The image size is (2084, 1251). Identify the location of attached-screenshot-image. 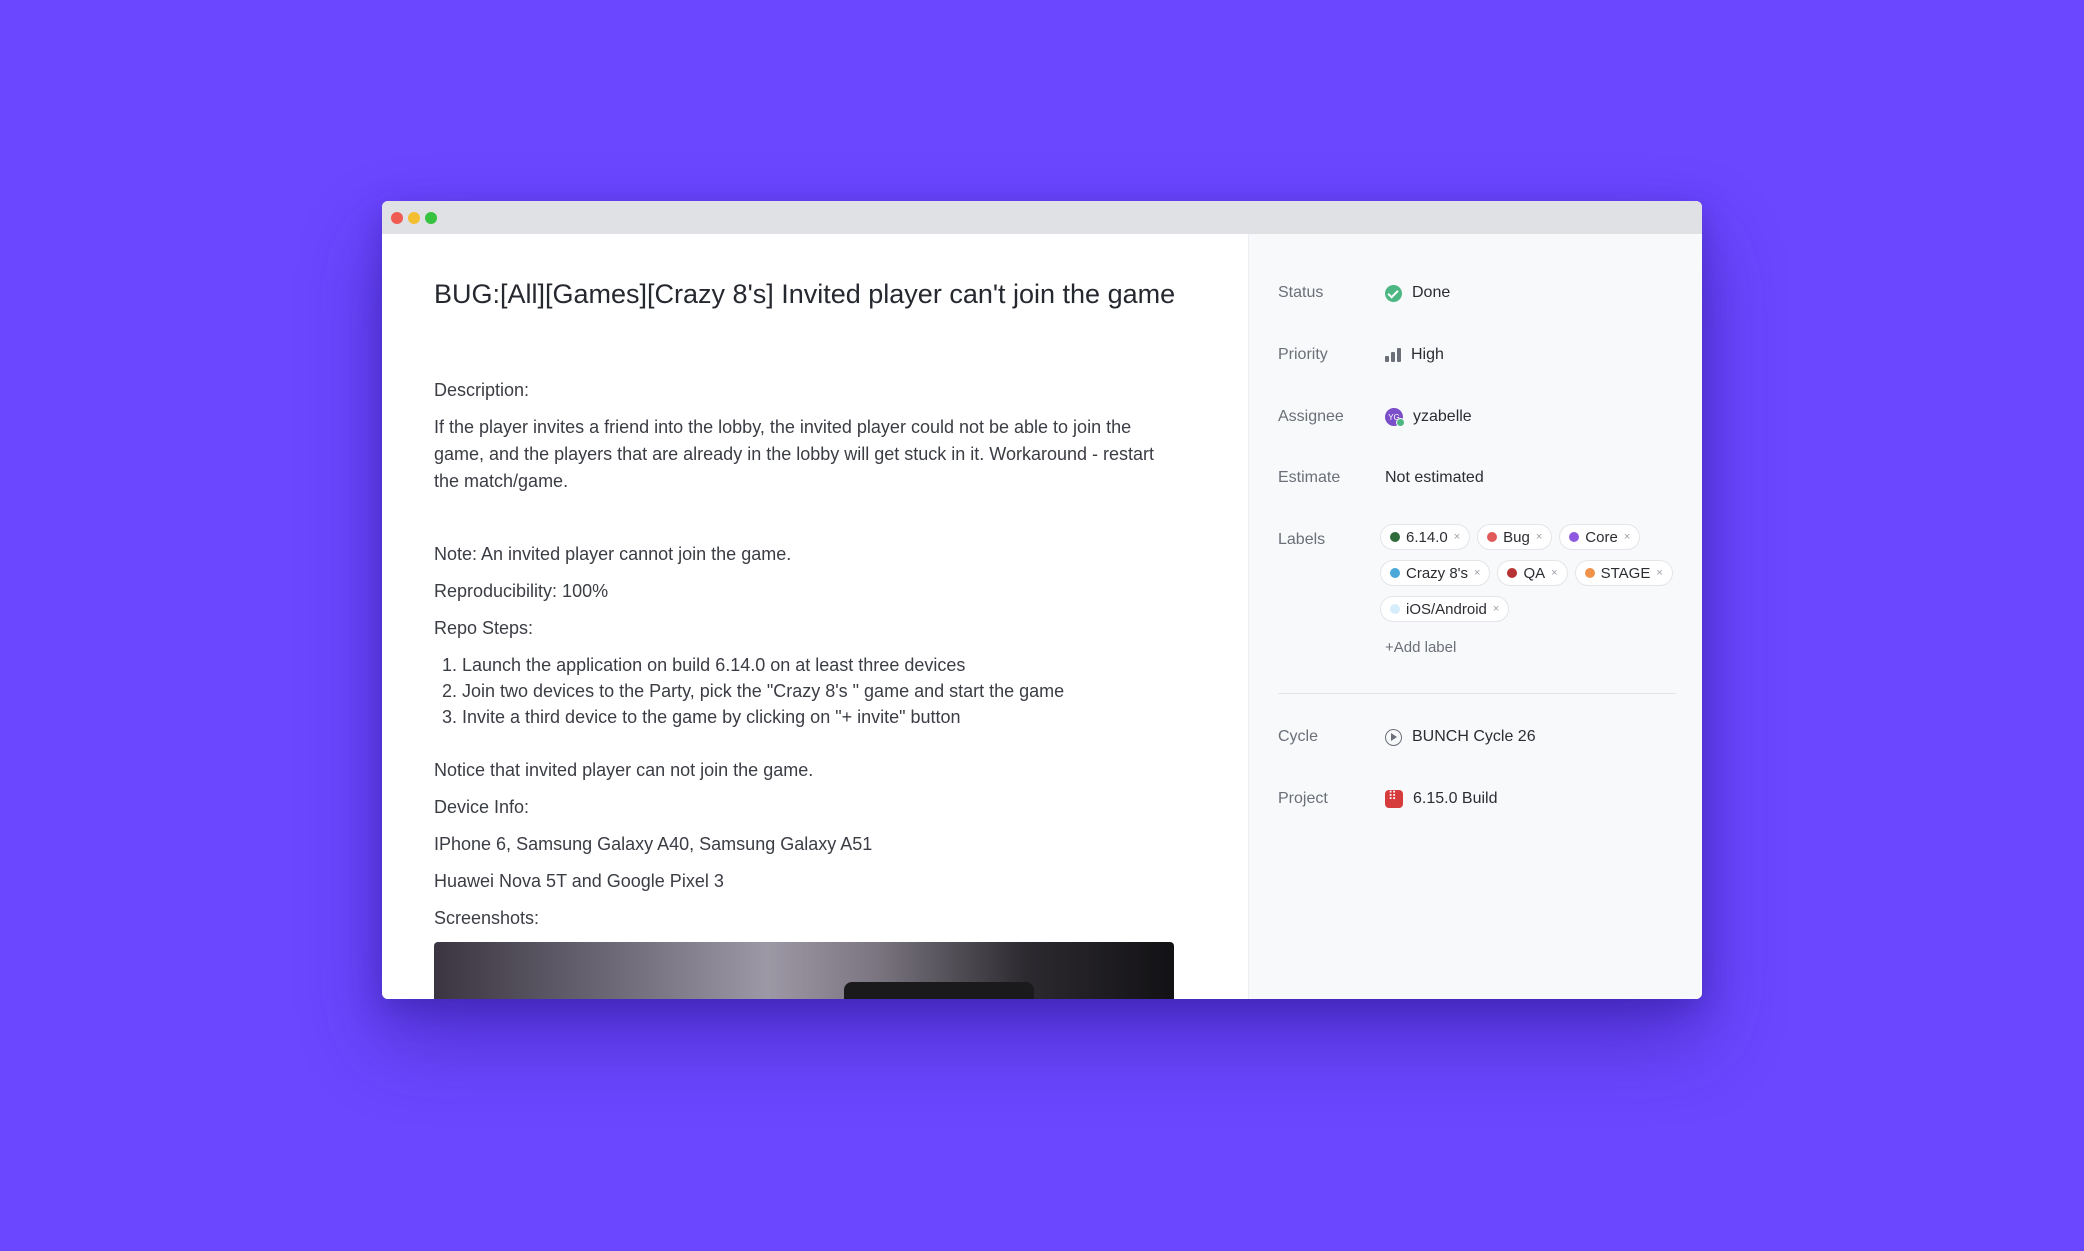
(804, 970).